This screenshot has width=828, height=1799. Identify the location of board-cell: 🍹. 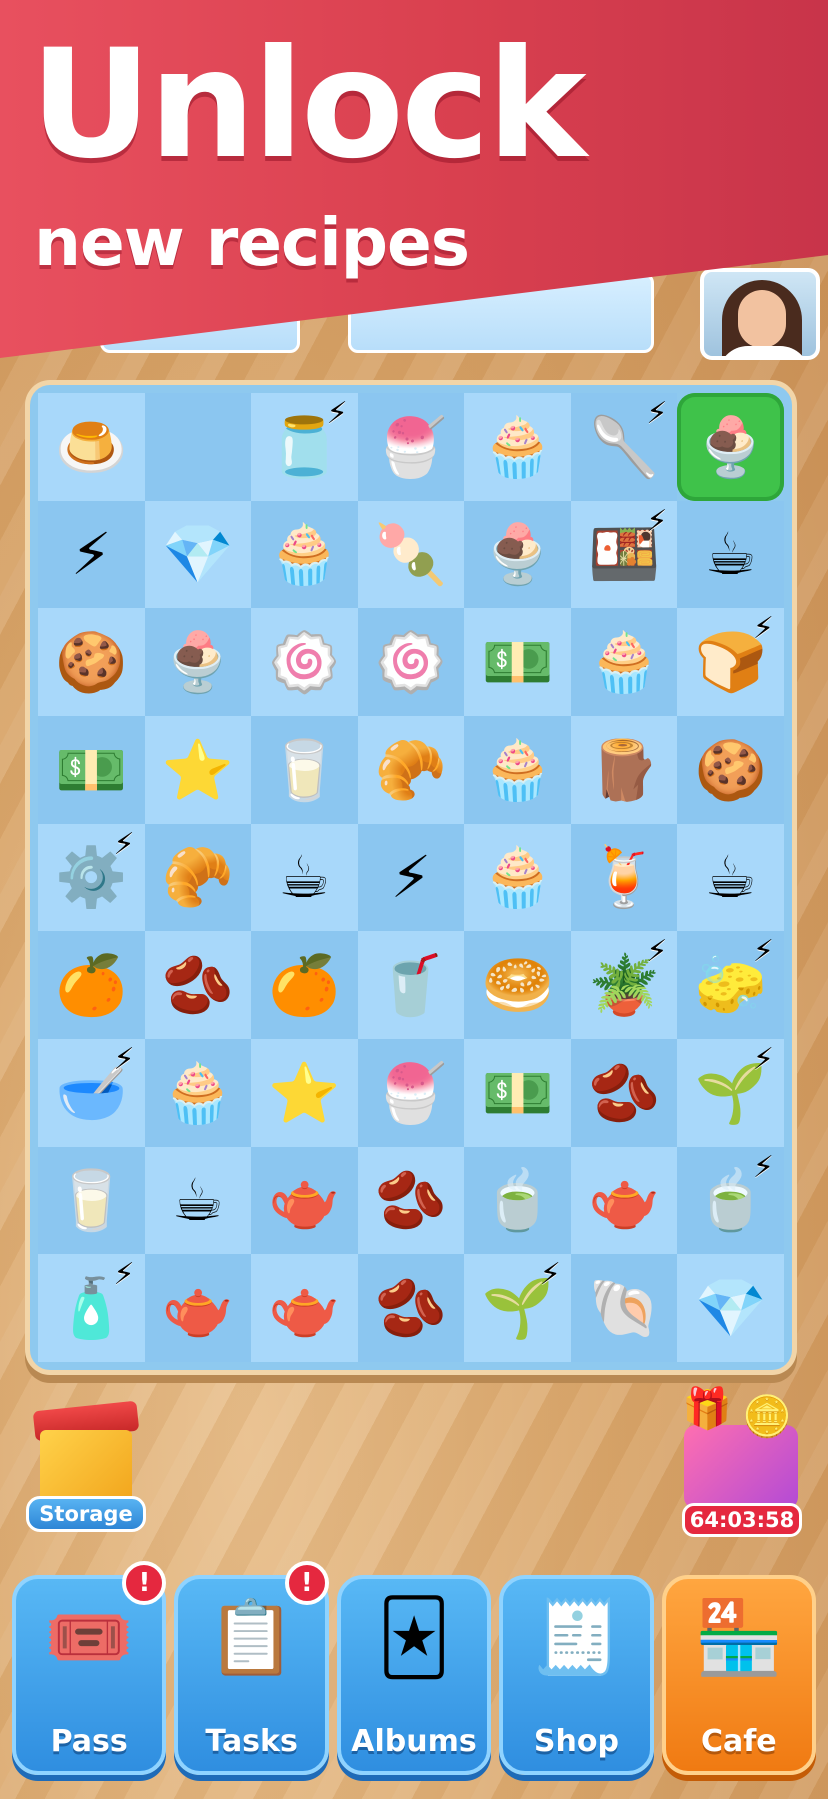
(624, 877).